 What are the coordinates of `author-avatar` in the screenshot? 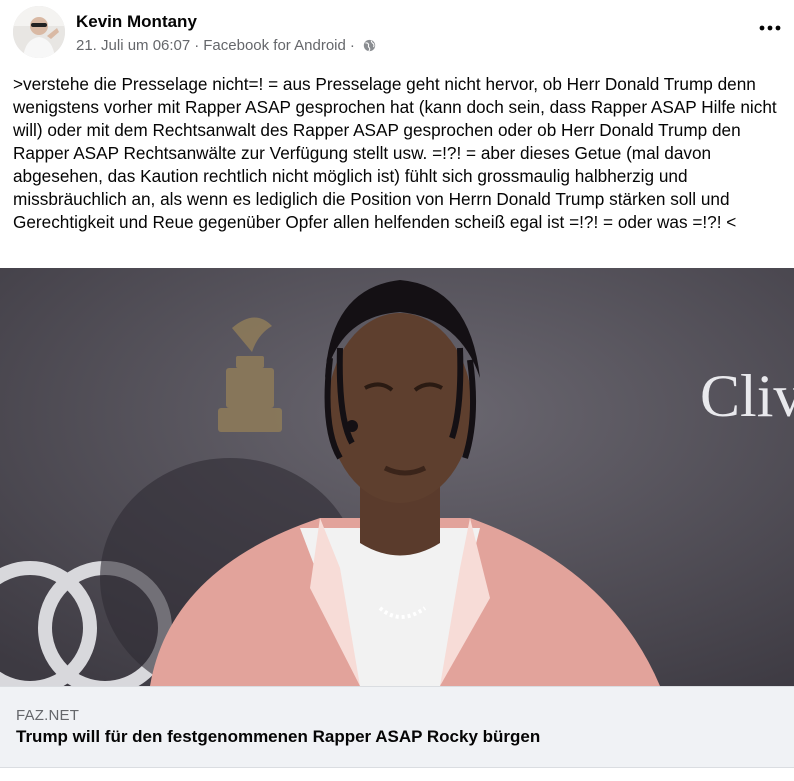 It's located at (39, 32).